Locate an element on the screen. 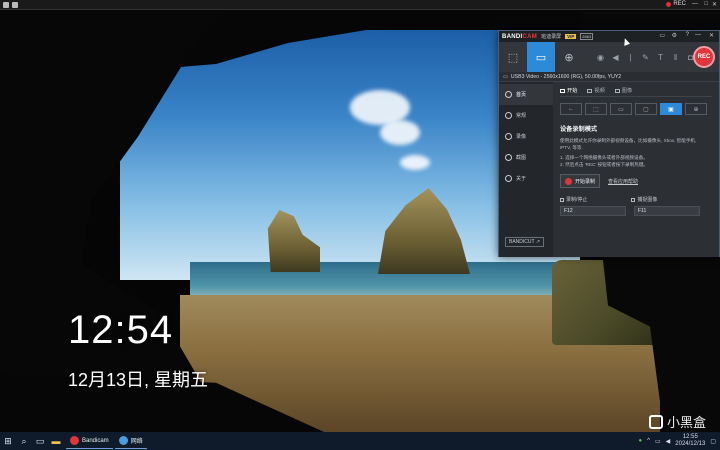 The width and height of the screenshot is (720, 450). sidebar-item-about: 关于 is located at coordinates (526, 178).